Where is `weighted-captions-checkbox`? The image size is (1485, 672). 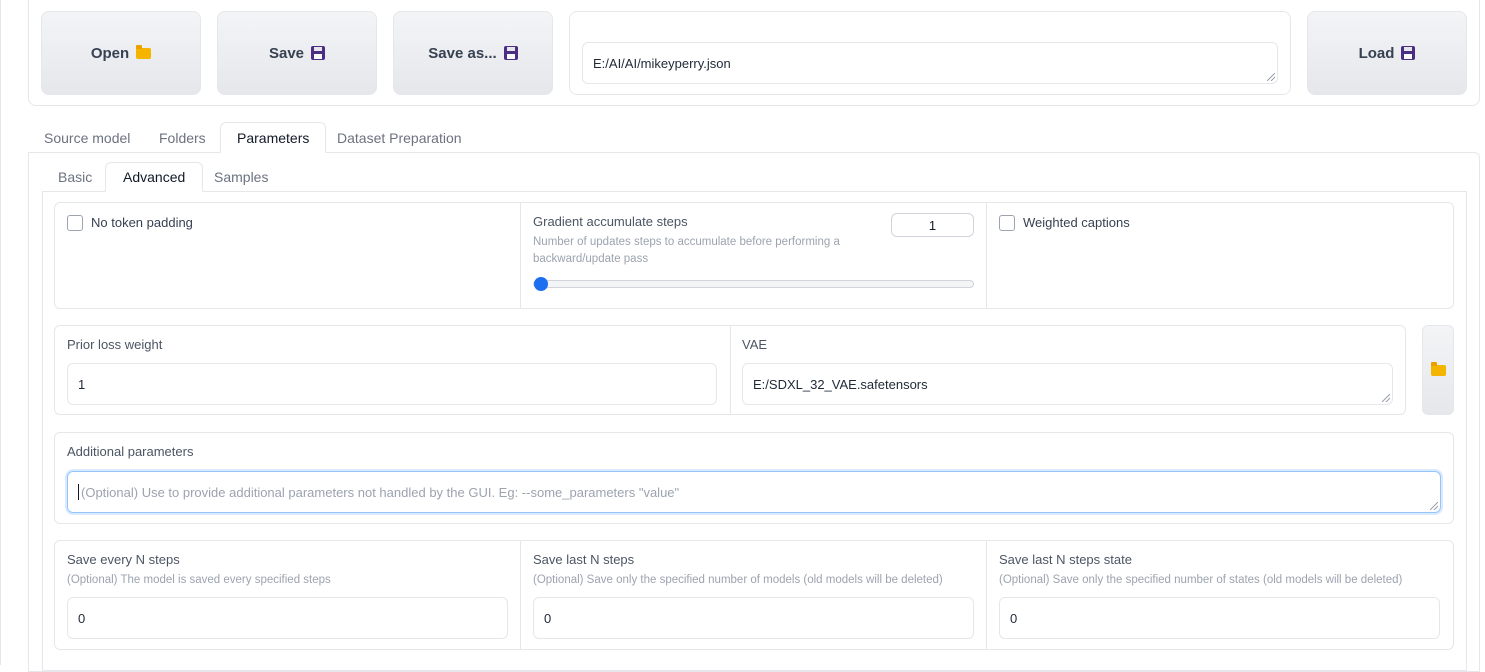 weighted-captions-checkbox is located at coordinates (1007, 223).